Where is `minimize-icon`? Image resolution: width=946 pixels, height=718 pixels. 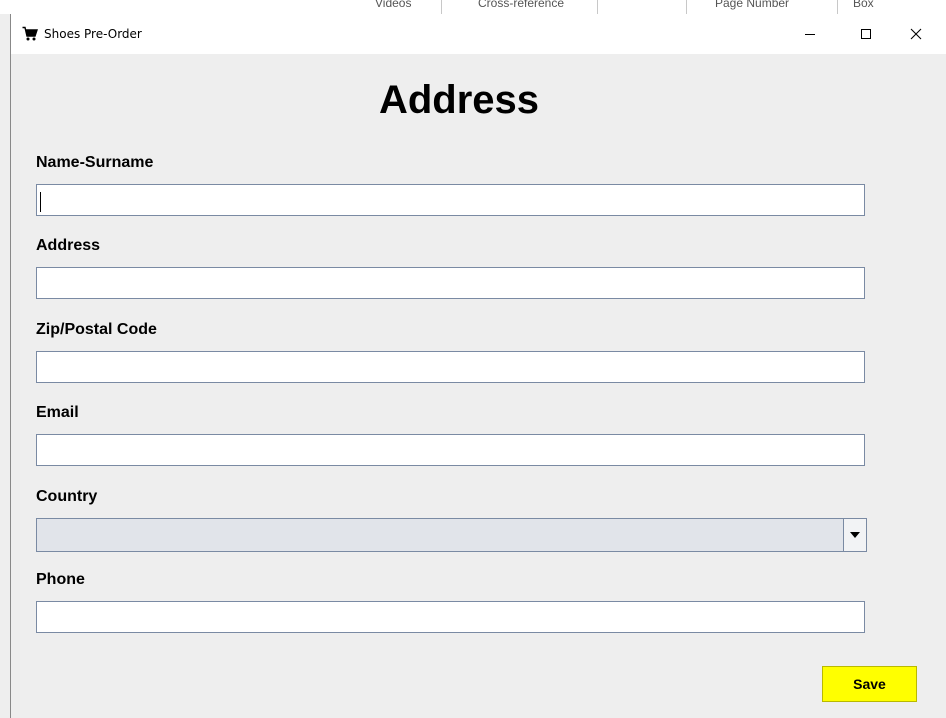 minimize-icon is located at coordinates (810, 34).